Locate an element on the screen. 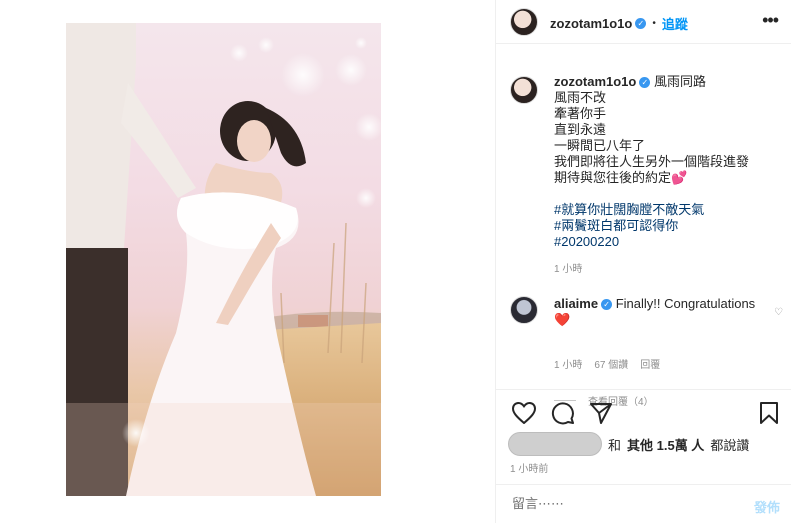  post-comment-button: 發佈 is located at coordinates (767, 506).